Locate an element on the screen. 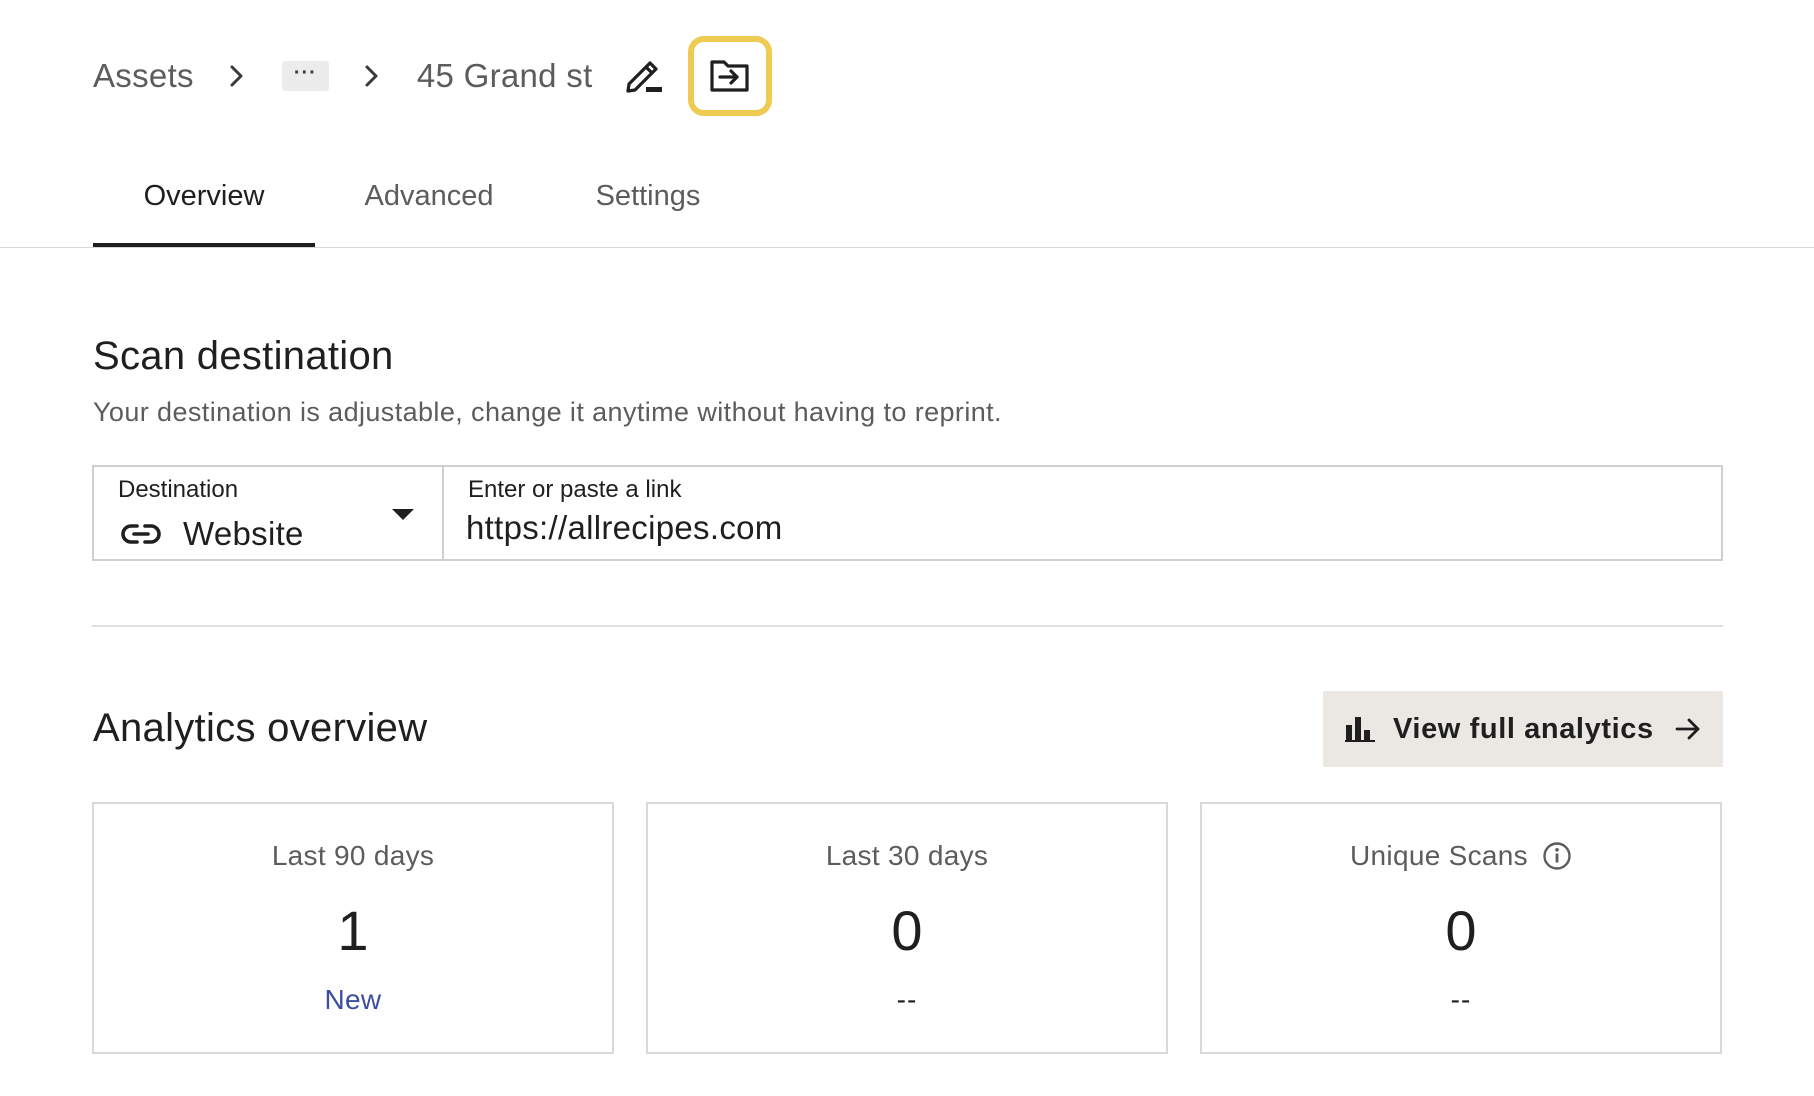  tabs-divider is located at coordinates (907, 247).